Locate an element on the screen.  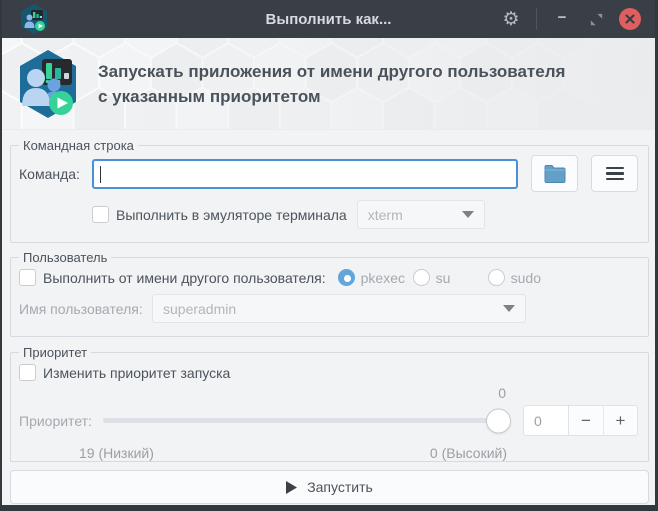
hamburger-icon is located at coordinates (614, 173).